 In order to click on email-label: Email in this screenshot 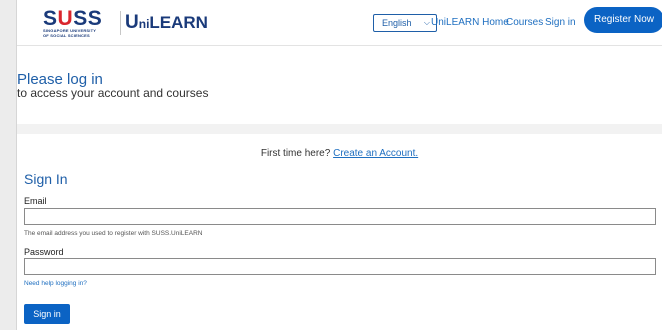, I will do `click(35, 201)`.